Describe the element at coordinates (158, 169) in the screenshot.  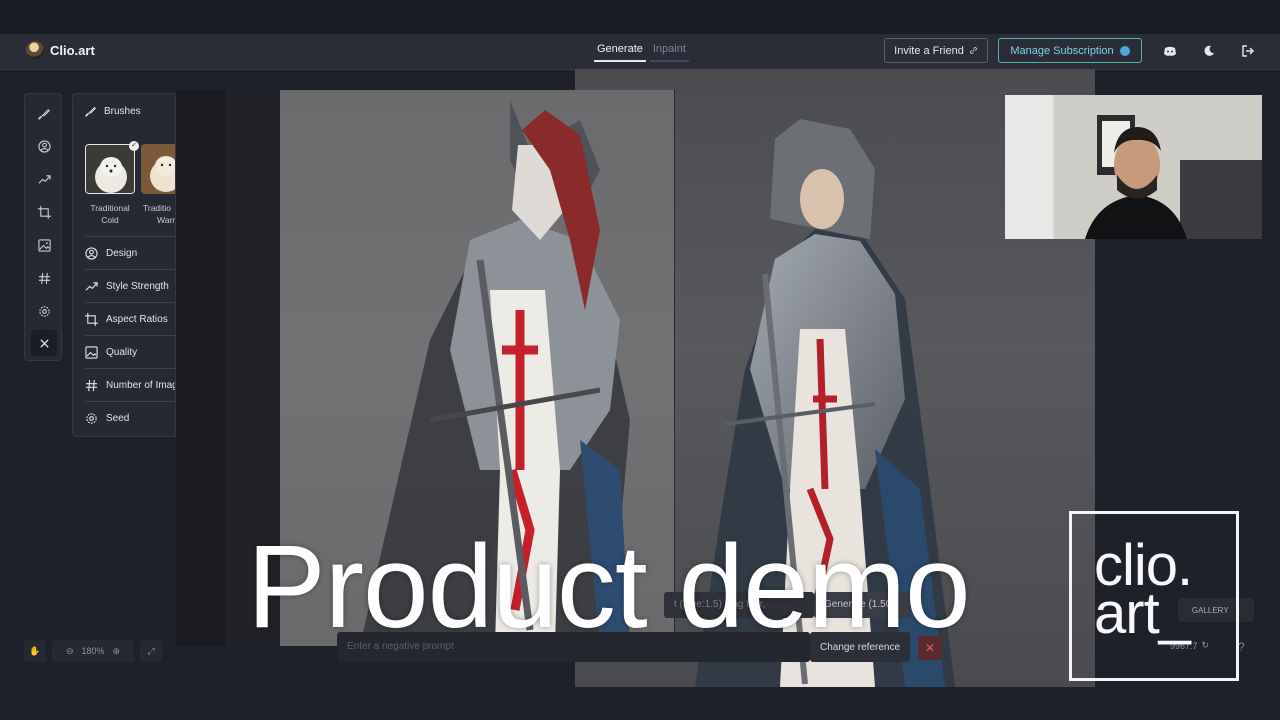
I see `brush-thumbnail-traditional-warm` at that location.